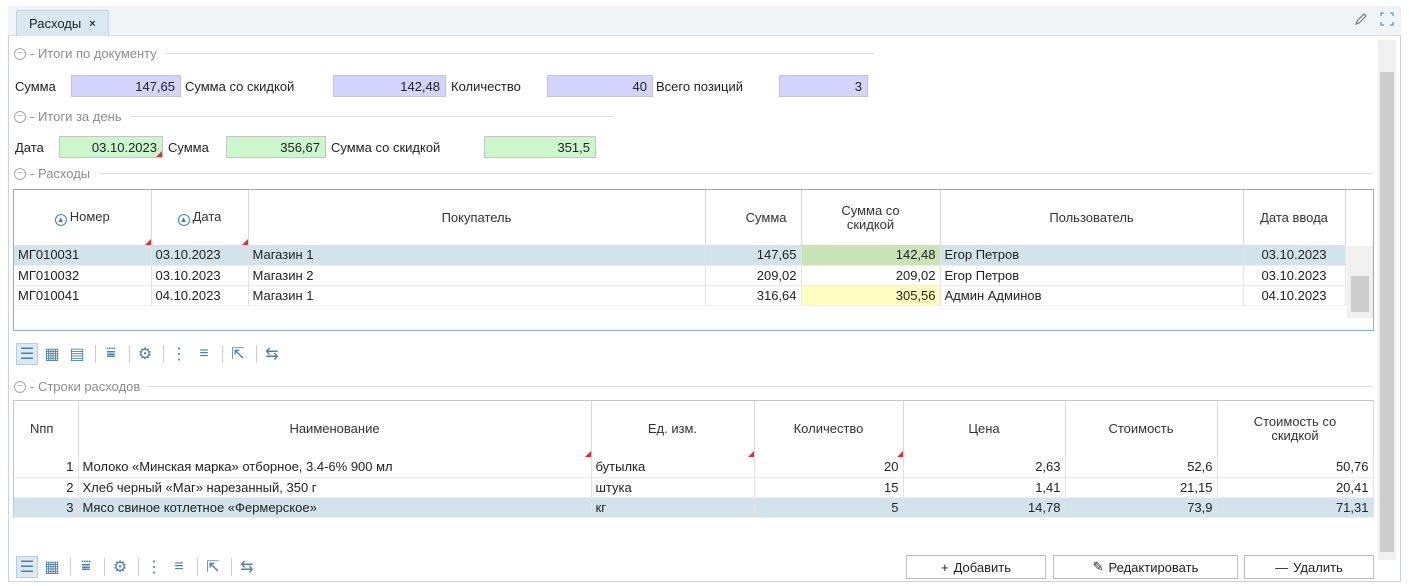 The image size is (1409, 586). Describe the element at coordinates (1361, 21) in the screenshot. I see `pencil-icon` at that location.